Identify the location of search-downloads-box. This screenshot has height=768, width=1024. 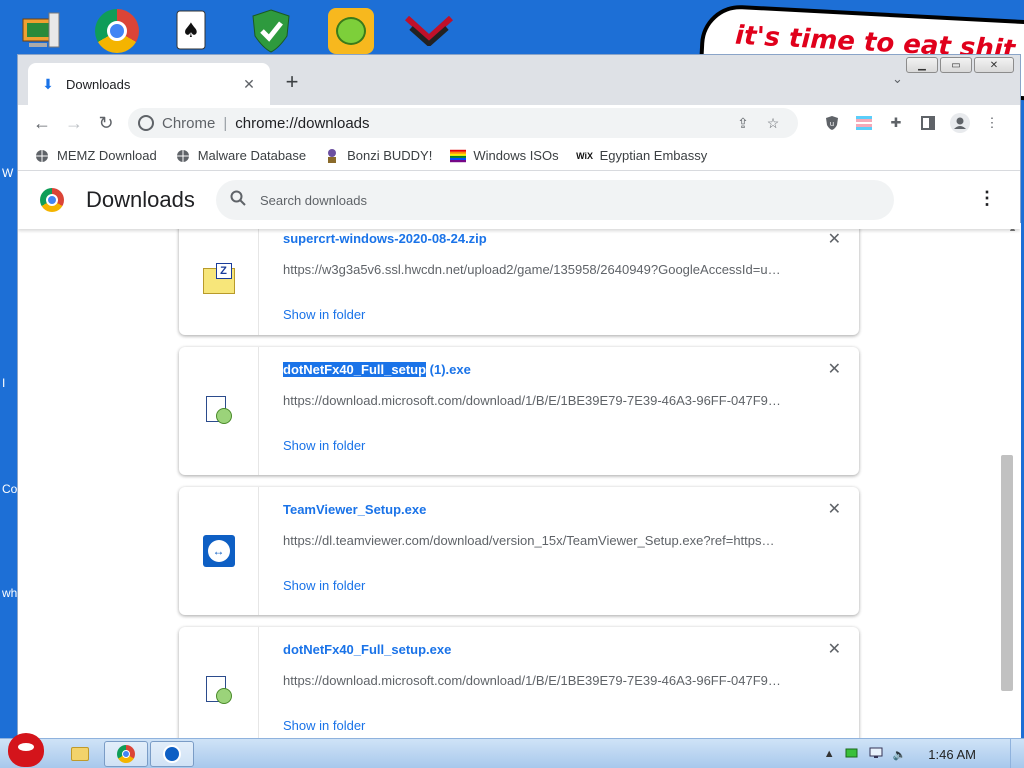
(555, 200).